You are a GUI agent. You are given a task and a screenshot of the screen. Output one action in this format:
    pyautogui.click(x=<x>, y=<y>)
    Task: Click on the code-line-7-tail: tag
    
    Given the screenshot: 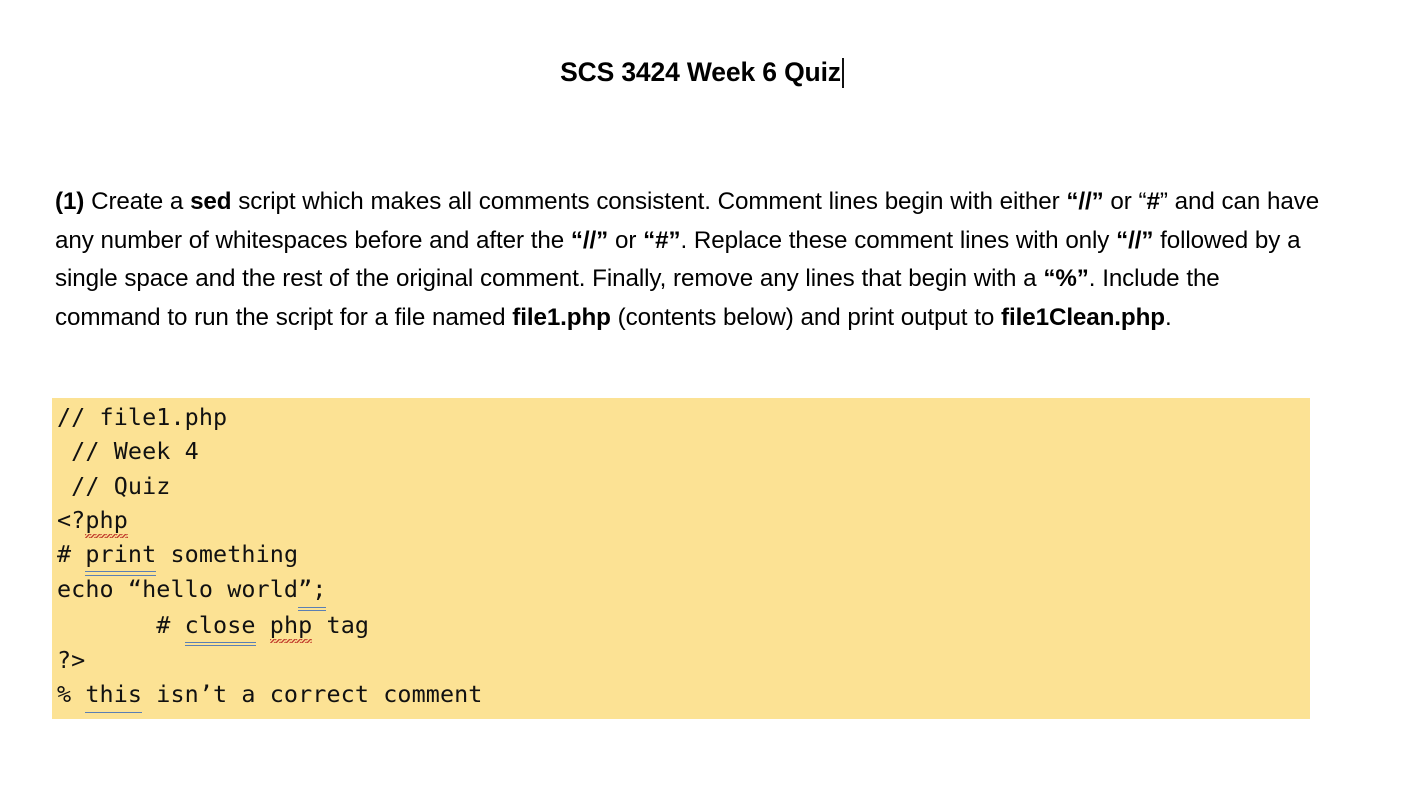 What is the action you would take?
    pyautogui.click(x=341, y=624)
    